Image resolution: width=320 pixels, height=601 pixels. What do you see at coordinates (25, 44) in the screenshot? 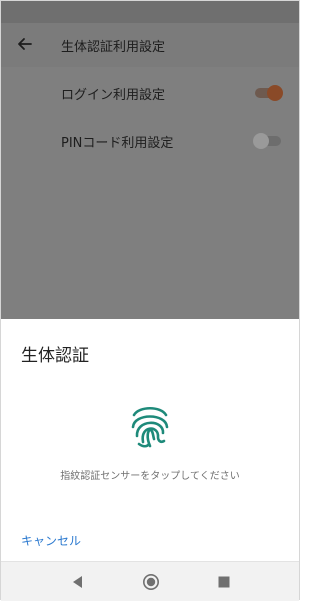
I see `back-arrow-icon` at bounding box center [25, 44].